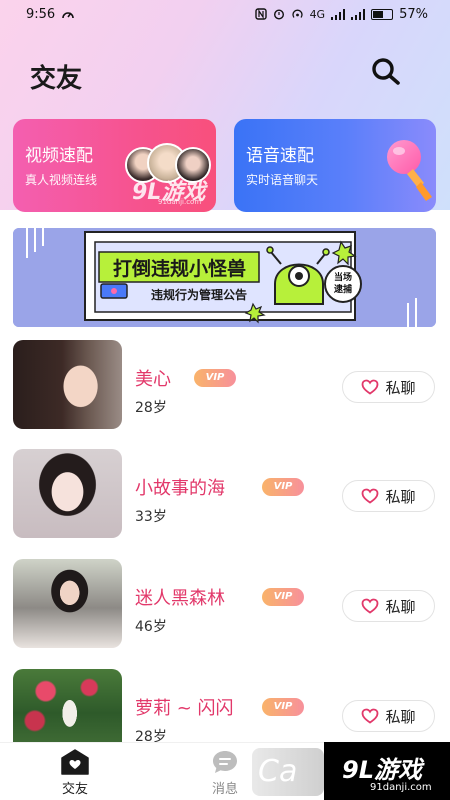 The image size is (450, 800). Describe the element at coordinates (338, 14) in the screenshot. I see `signal-icon` at that location.